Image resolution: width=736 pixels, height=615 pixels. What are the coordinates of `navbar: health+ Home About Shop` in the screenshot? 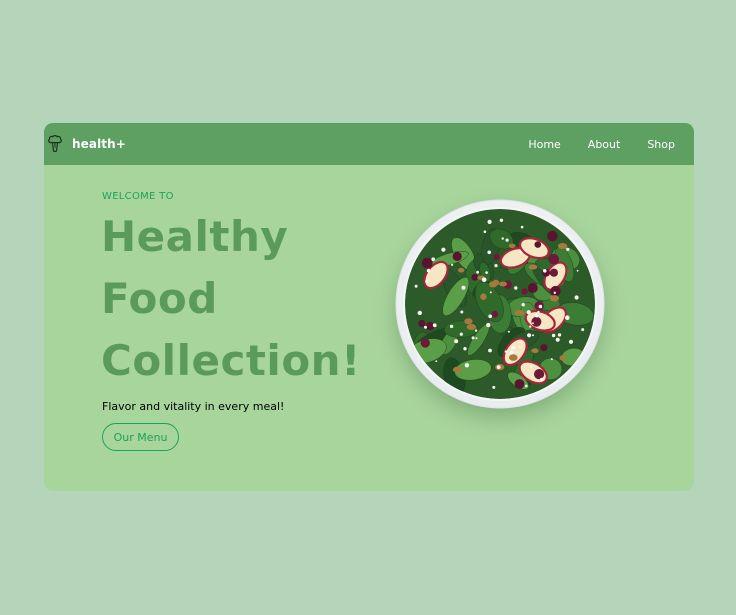 It's located at (369, 144).